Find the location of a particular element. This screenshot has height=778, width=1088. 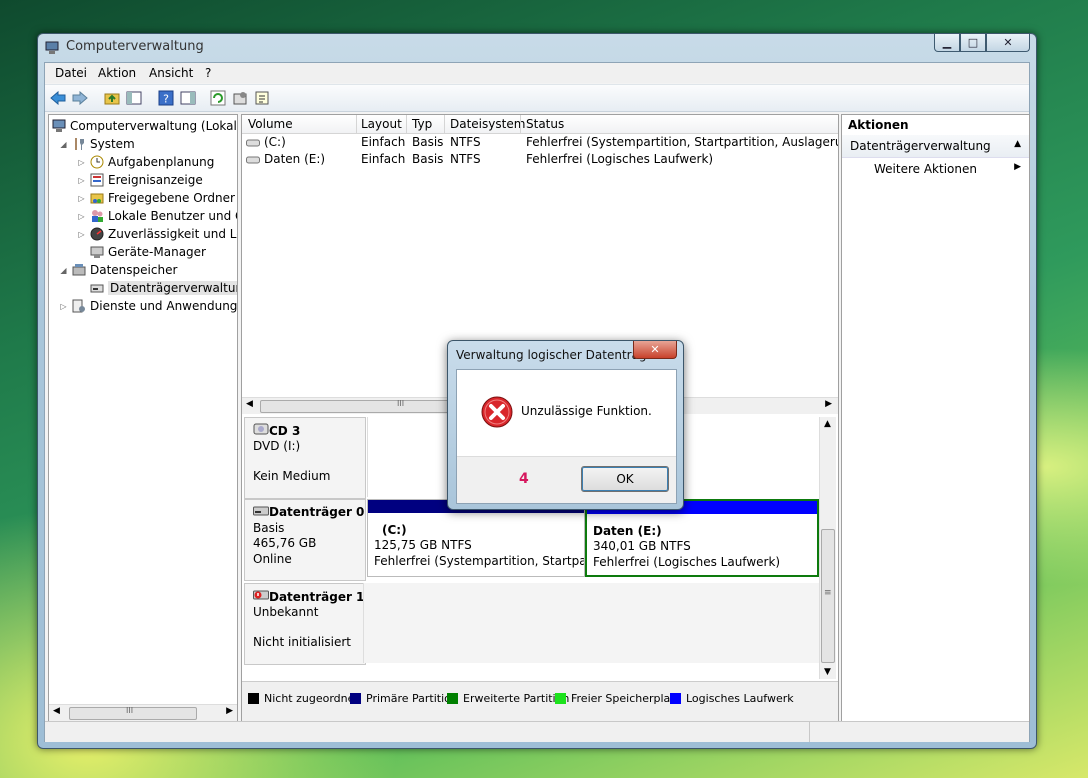

collapse-up-icon: ▲ is located at coordinates (1017, 144).